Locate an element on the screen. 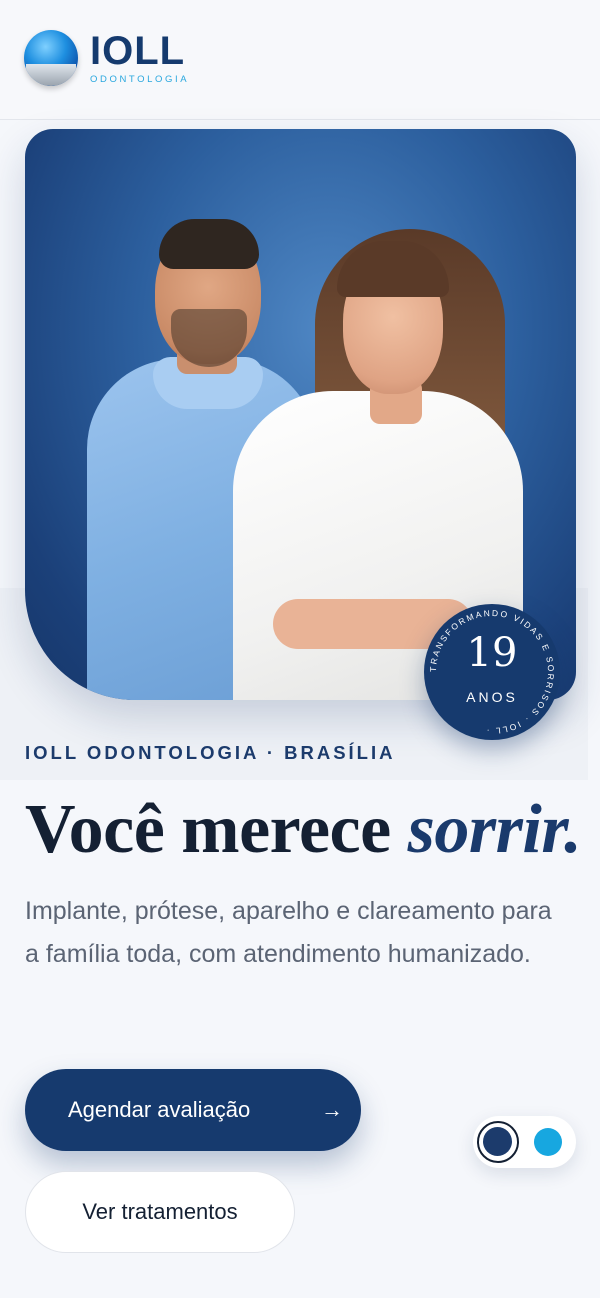  treatments-button-label: Ver tratamentos is located at coordinates (160, 1211).